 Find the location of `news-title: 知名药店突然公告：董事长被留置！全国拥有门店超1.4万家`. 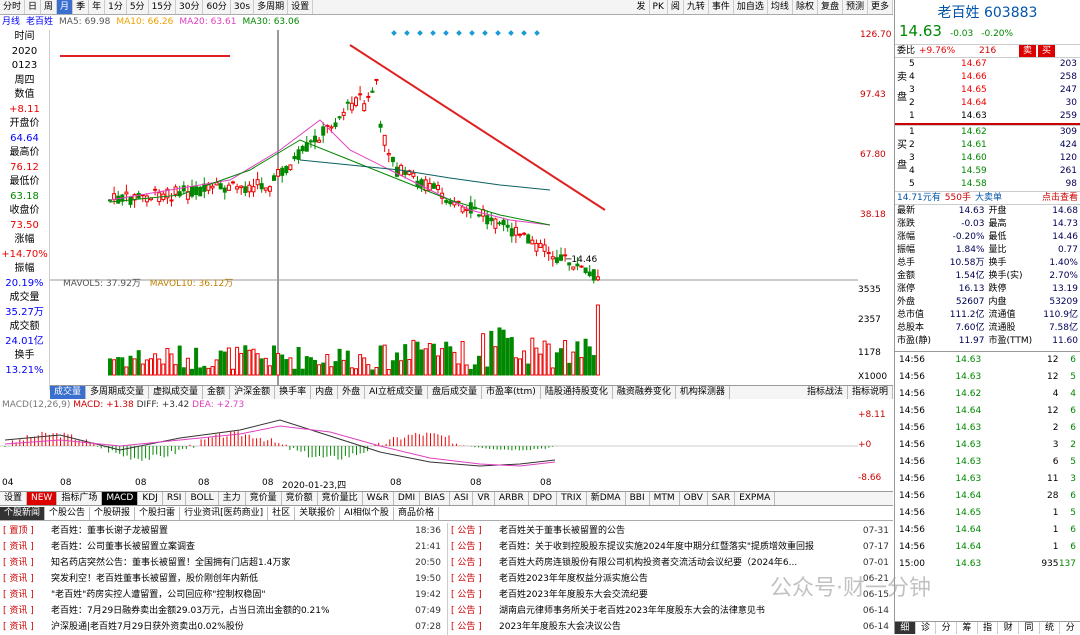

news-title: 知名药店突然公告：董事长被留置！全国拥有门店超1.4万家 is located at coordinates (228, 563).